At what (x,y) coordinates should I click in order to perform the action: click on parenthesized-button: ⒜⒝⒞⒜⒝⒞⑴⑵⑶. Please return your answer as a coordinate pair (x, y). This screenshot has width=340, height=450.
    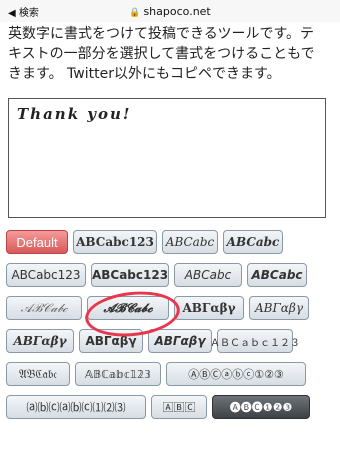
    Looking at the image, I should click on (76, 407).